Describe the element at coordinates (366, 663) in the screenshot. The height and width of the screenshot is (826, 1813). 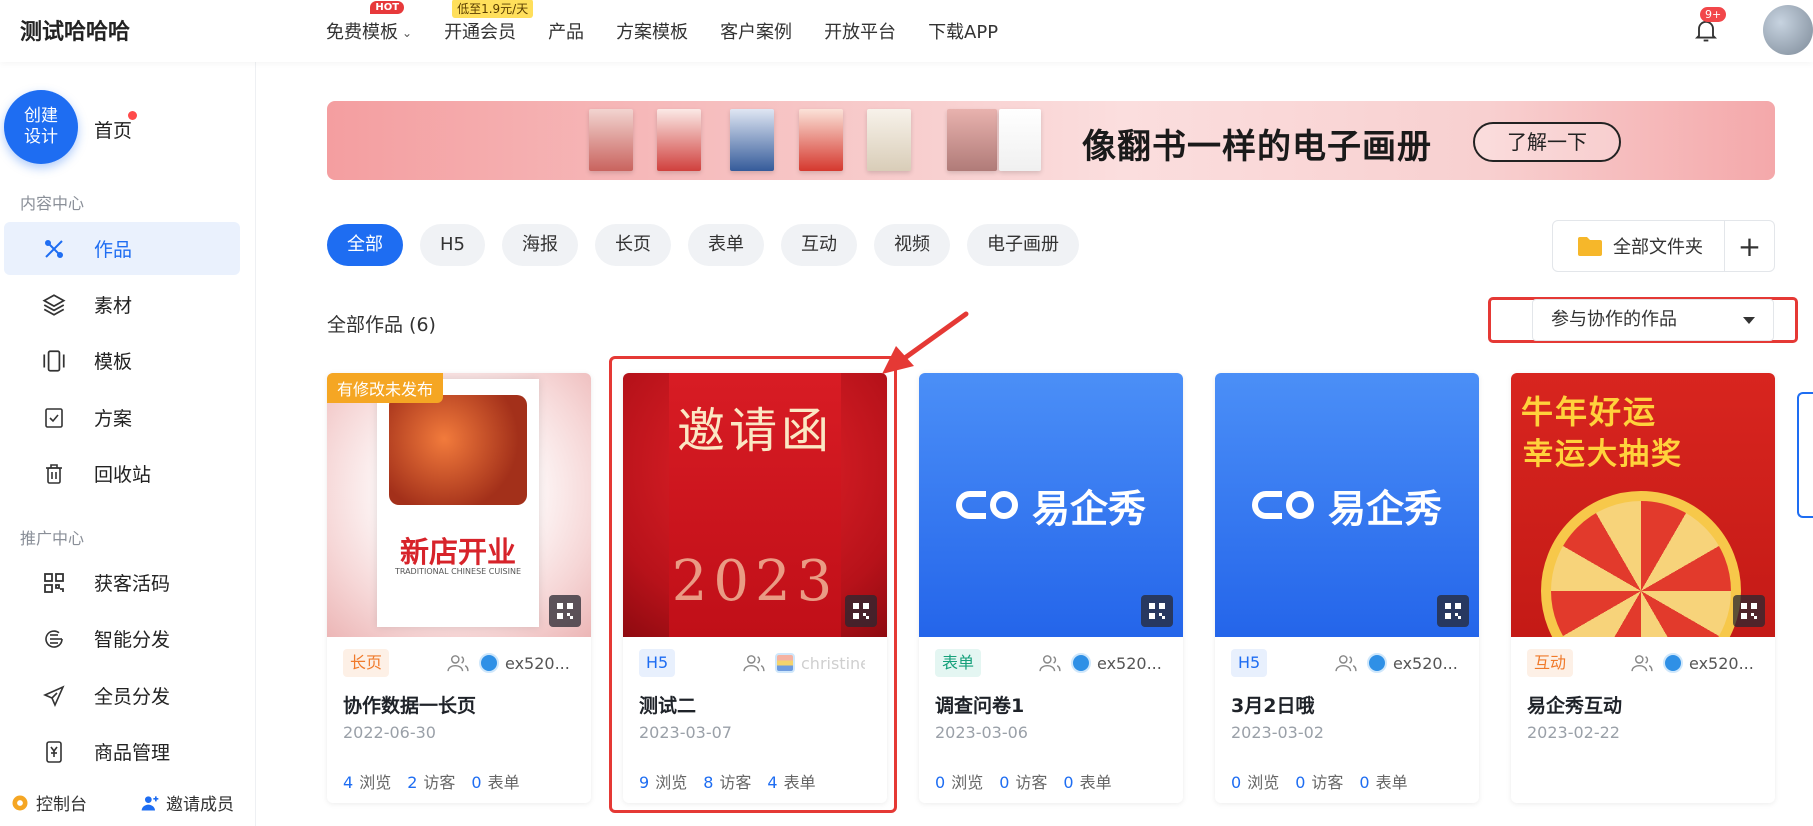
I see `type-tag: 长页` at that location.